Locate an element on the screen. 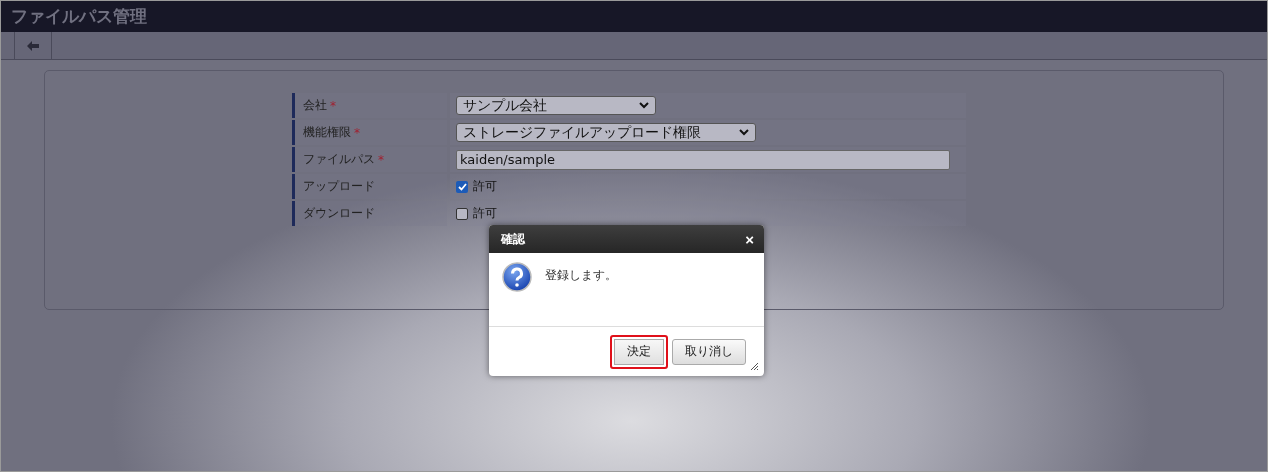 This screenshot has width=1268, height=472. dialog-message: 登録します。 is located at coordinates (581, 275).